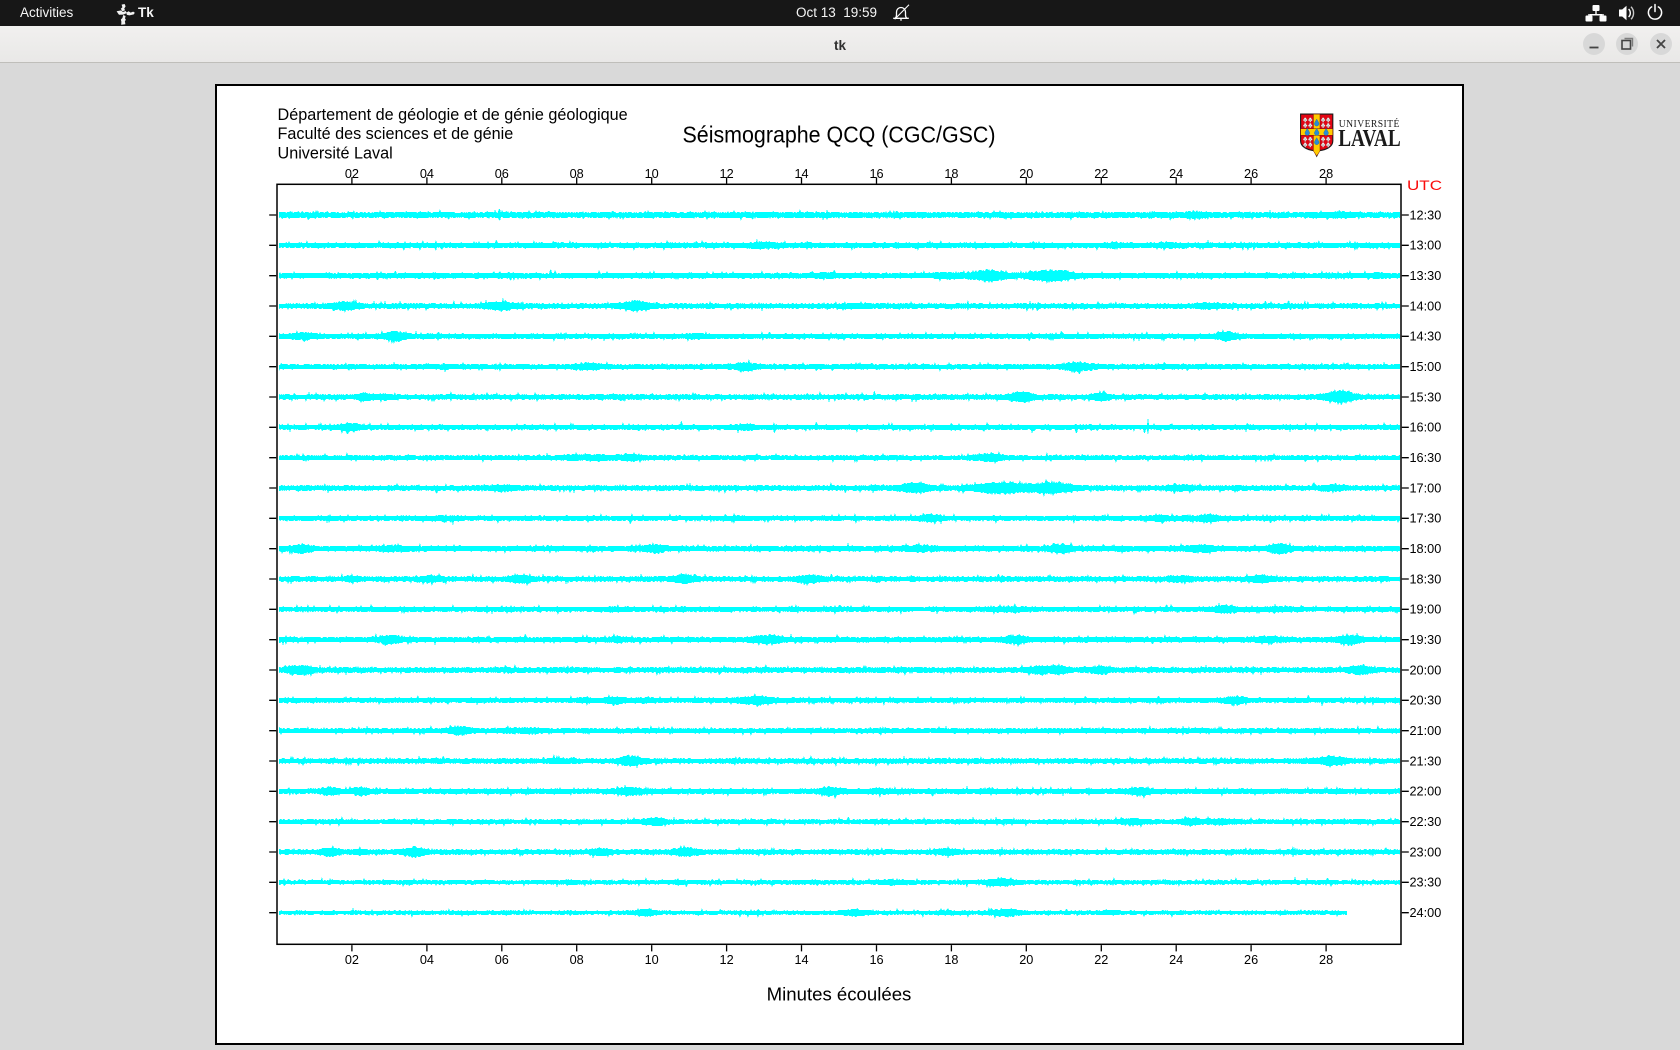 The width and height of the screenshot is (1680, 1050). Describe the element at coordinates (1426, 792) in the screenshot. I see `svg-text: 22:00` at that location.